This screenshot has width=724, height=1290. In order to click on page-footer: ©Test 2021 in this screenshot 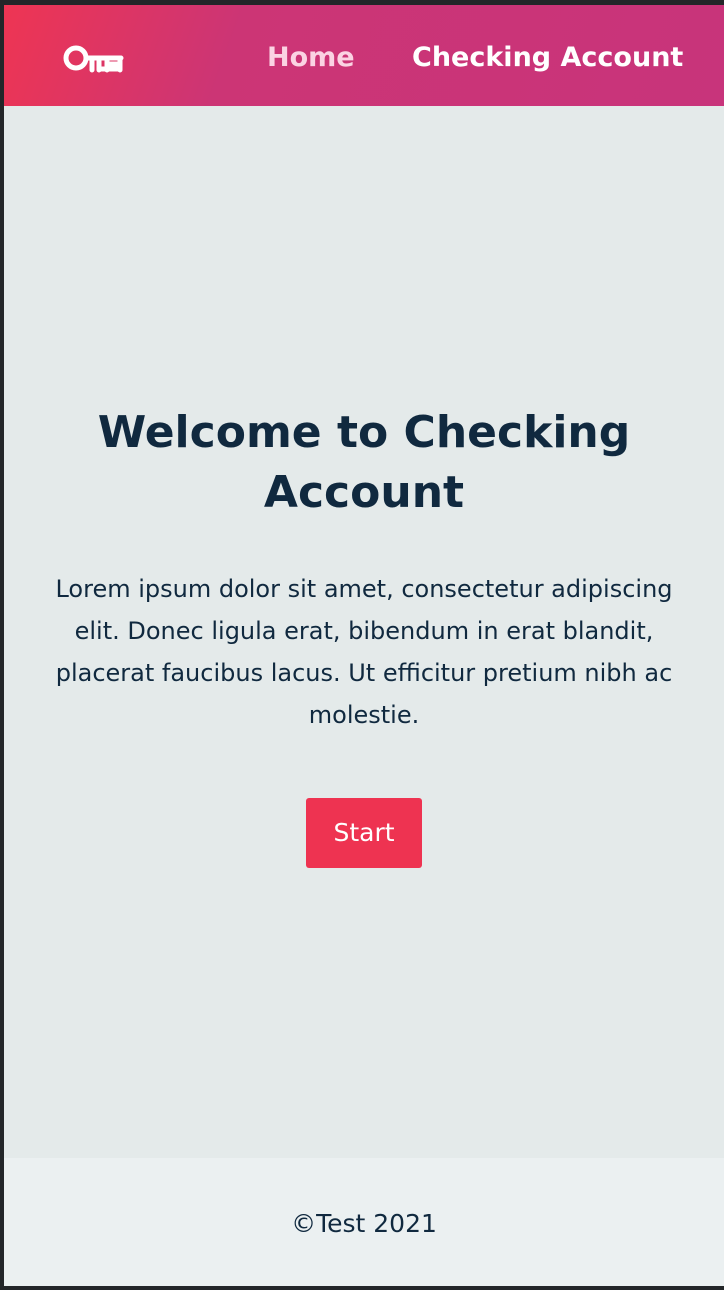, I will do `click(364, 1222)`.